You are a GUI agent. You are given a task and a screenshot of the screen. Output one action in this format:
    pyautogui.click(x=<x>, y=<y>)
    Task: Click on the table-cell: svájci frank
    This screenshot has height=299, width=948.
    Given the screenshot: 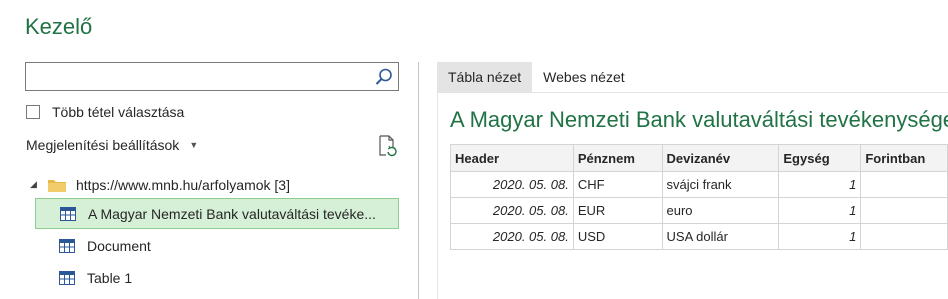 What is the action you would take?
    pyautogui.click(x=720, y=184)
    